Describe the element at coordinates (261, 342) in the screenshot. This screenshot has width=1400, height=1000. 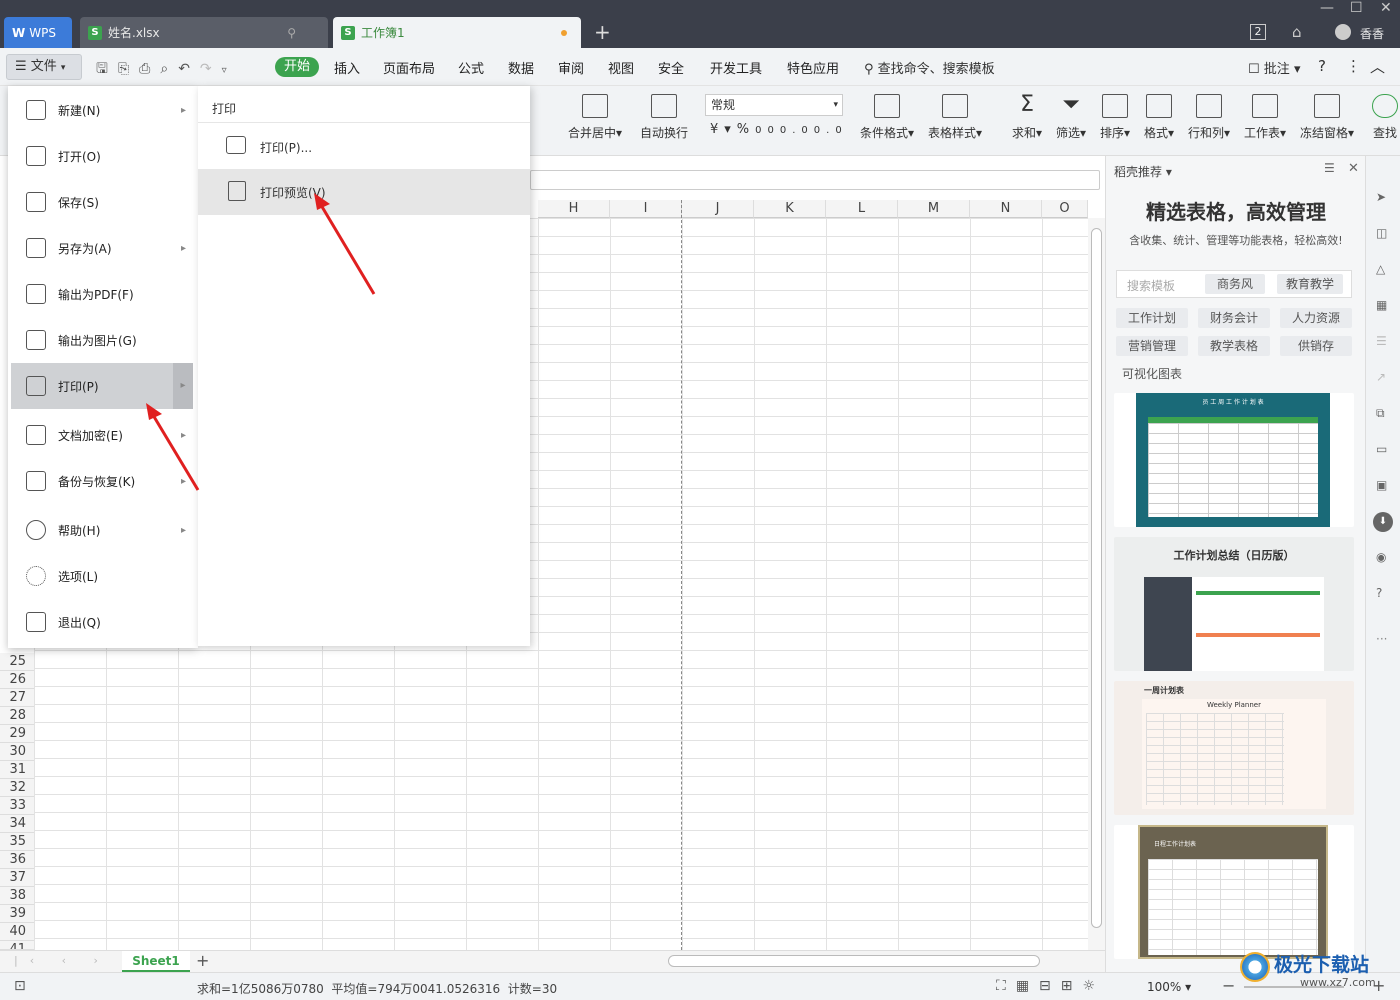
I see `annotation-arrows` at that location.